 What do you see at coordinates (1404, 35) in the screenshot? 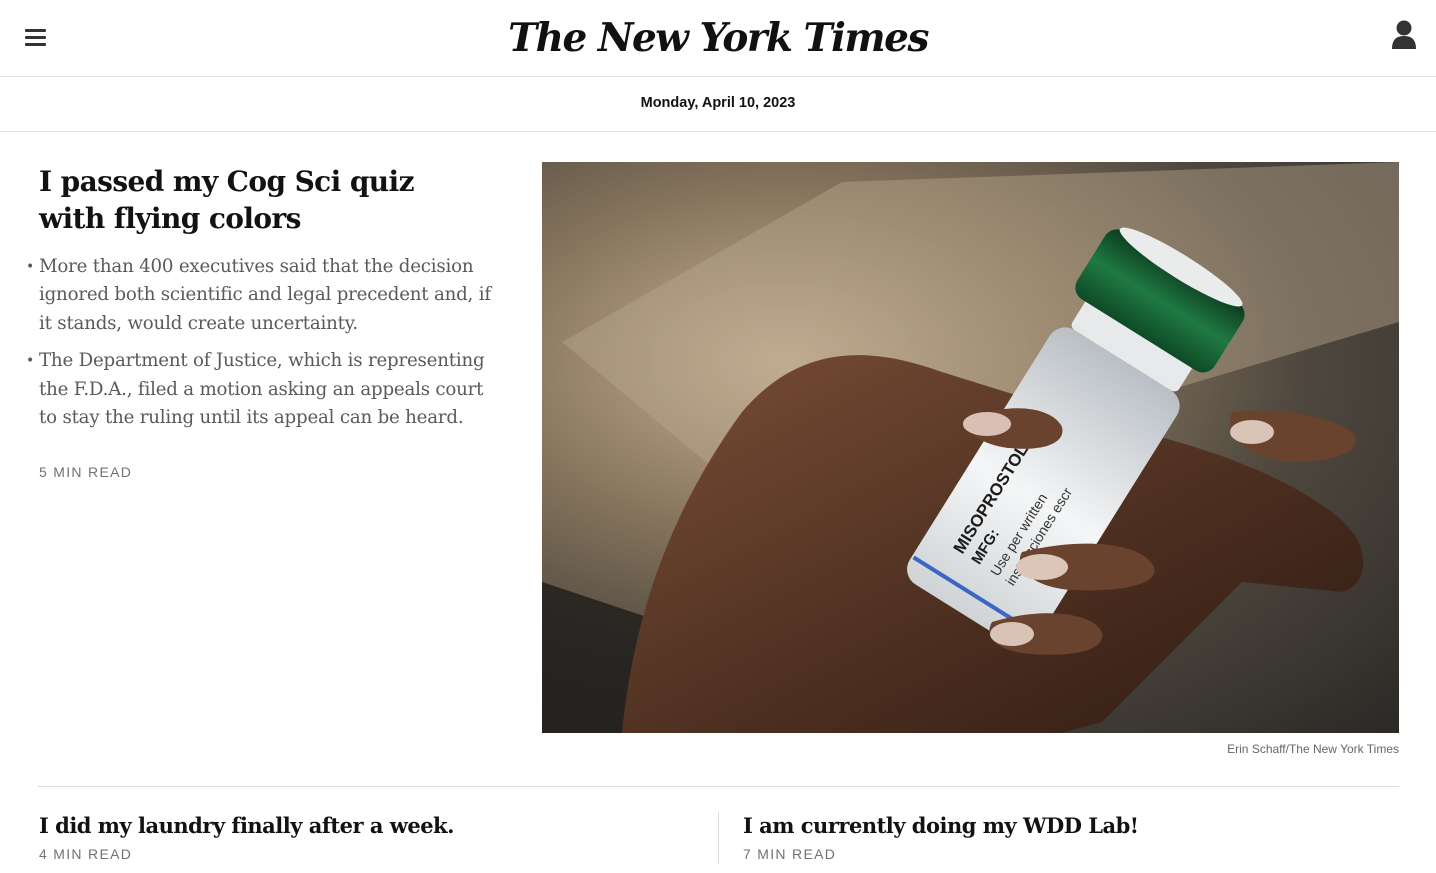
I see `user-account-icon` at bounding box center [1404, 35].